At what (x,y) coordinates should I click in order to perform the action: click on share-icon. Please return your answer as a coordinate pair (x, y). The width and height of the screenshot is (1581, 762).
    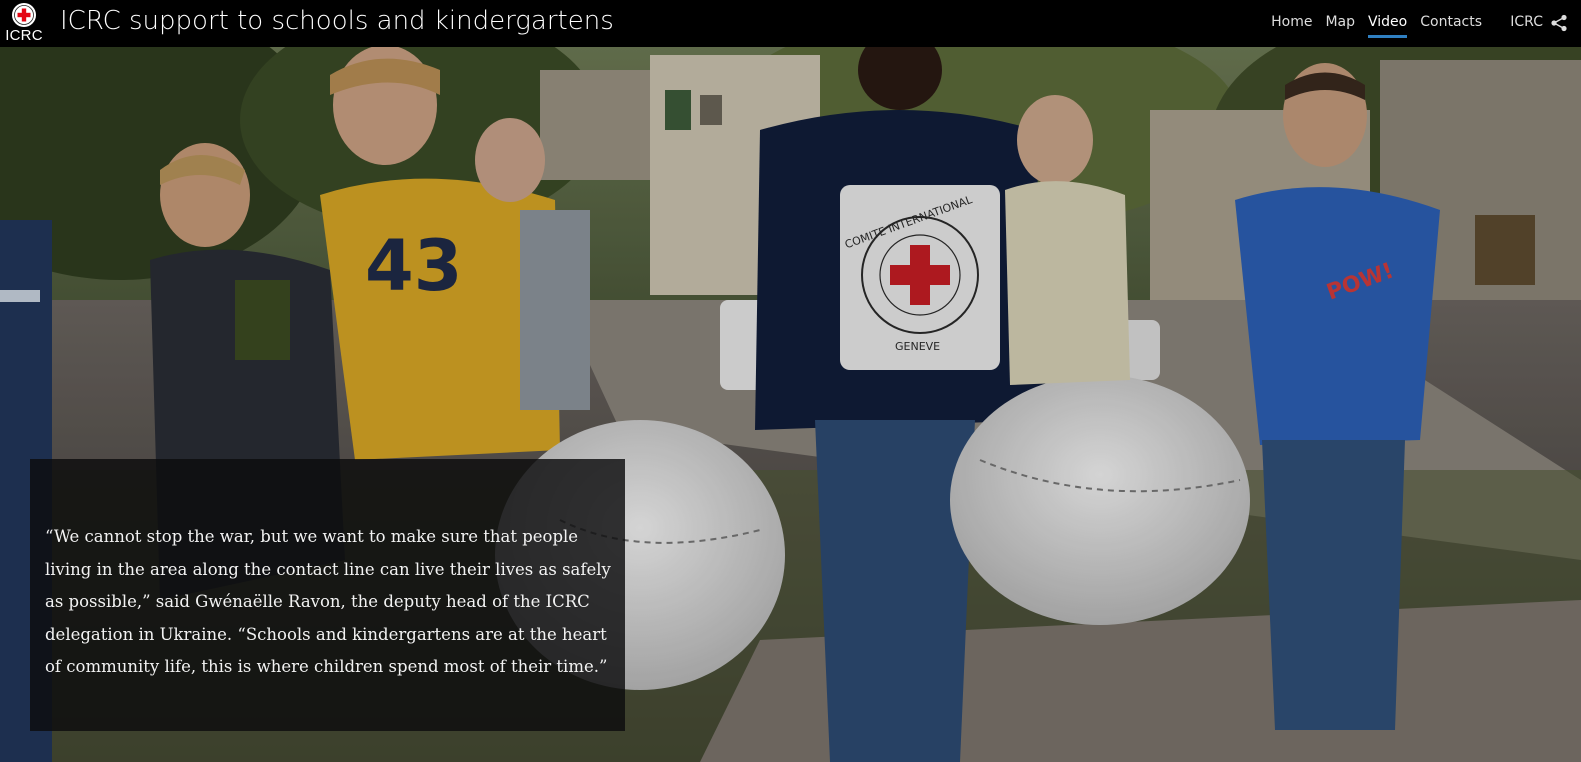
    Looking at the image, I should click on (1559, 23).